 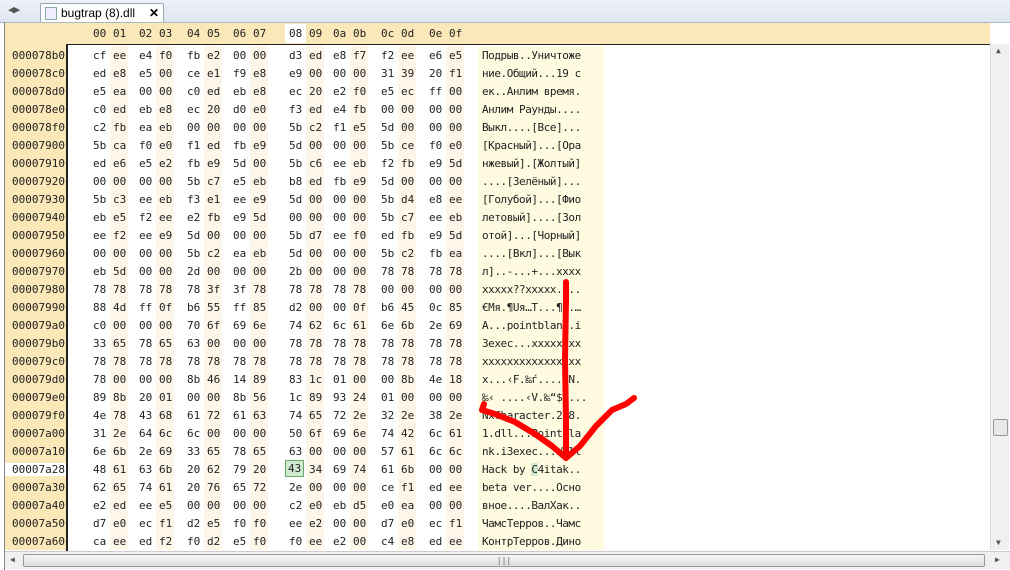 I want to click on hex-byte: b6, so click(x=387, y=307).